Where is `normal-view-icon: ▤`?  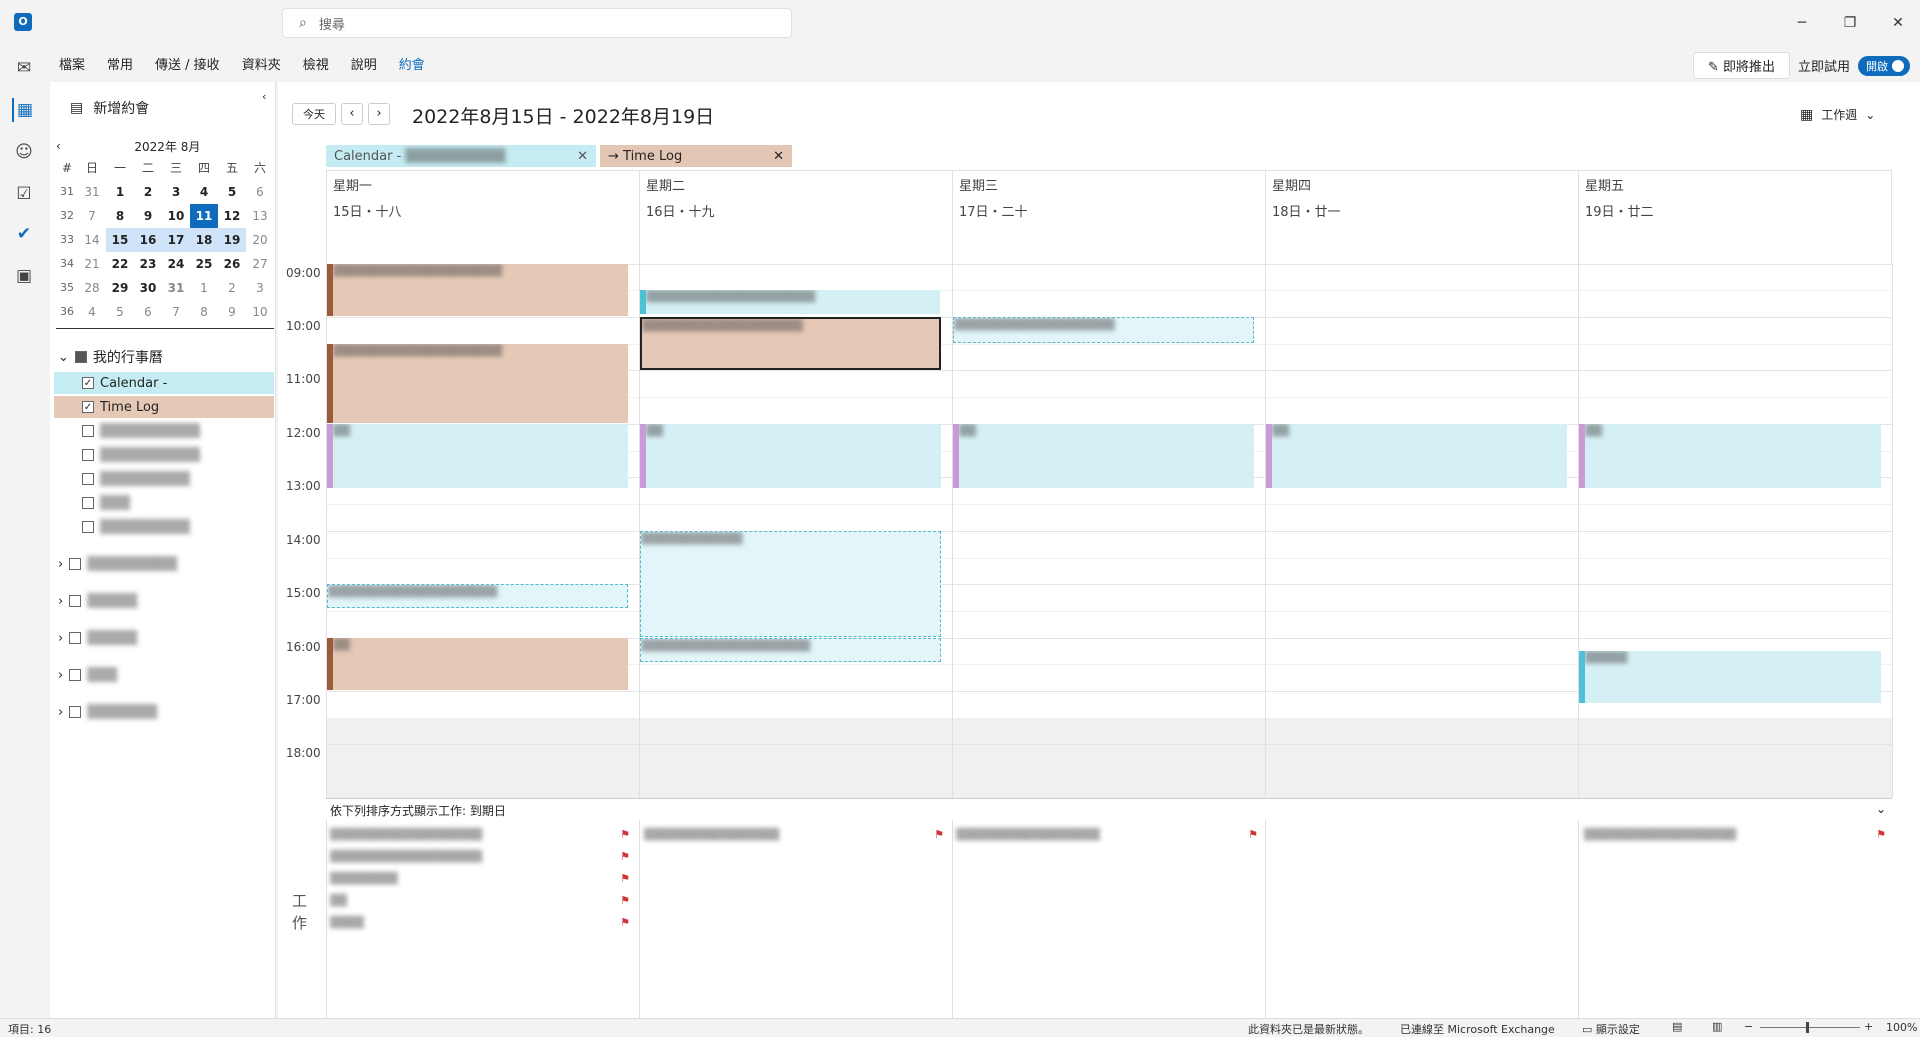 normal-view-icon: ▤ is located at coordinates (1677, 1026).